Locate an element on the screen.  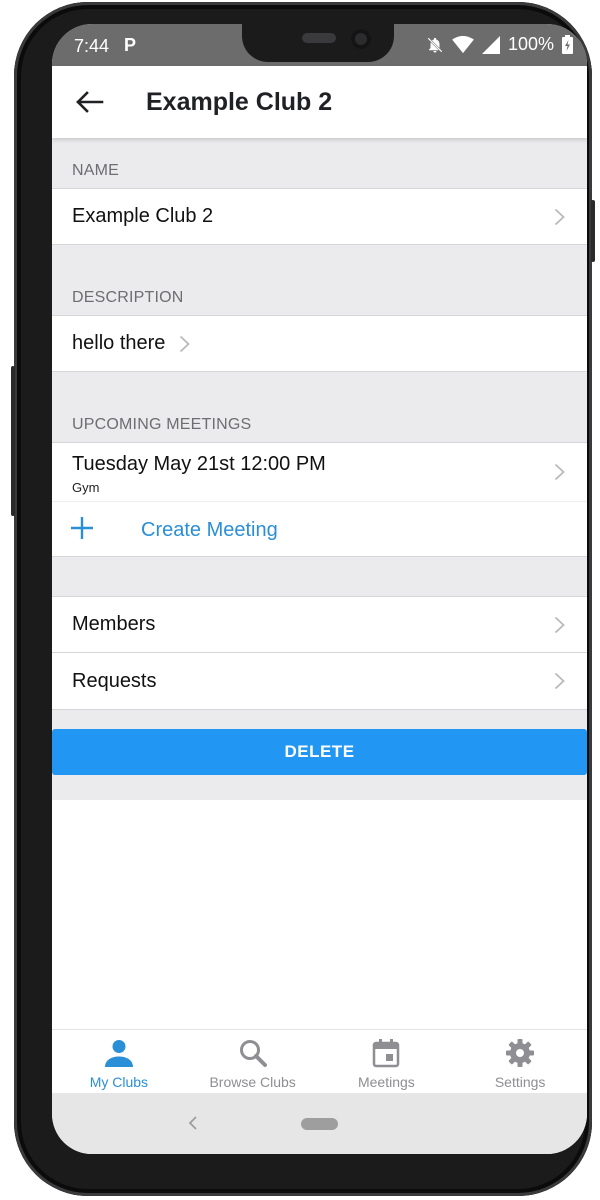
status-icons: 100% is located at coordinates (499, 44).